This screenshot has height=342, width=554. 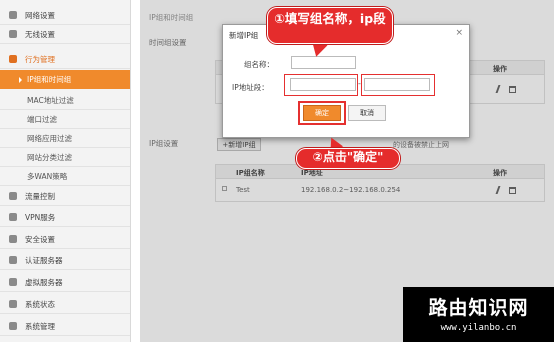 What do you see at coordinates (13, 239) in the screenshot?
I see `shield-icon` at bounding box center [13, 239].